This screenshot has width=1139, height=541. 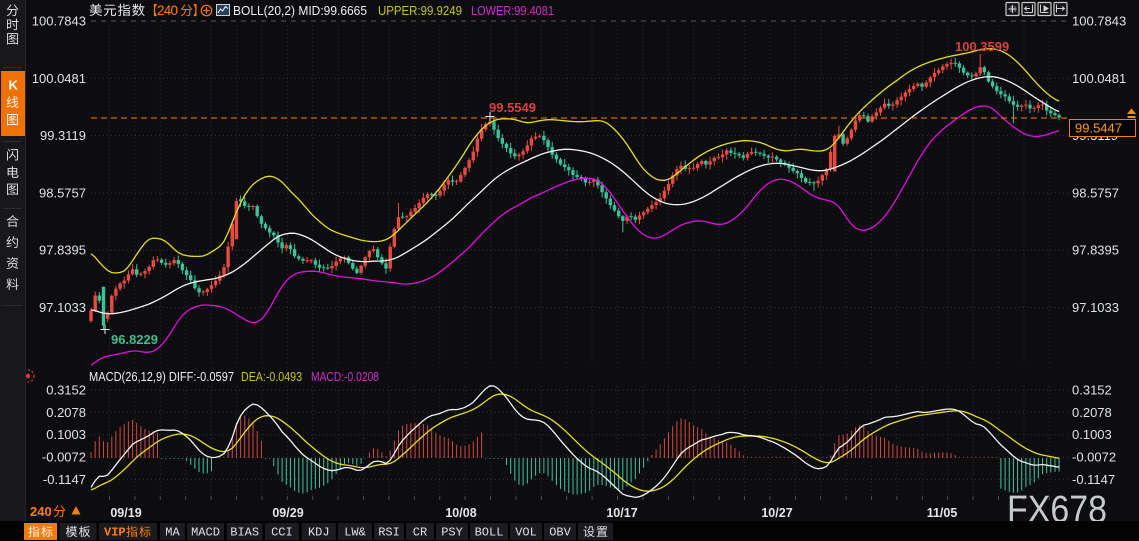 What do you see at coordinates (319, 533) in the screenshot?
I see `svg-text: KDJ` at bounding box center [319, 533].